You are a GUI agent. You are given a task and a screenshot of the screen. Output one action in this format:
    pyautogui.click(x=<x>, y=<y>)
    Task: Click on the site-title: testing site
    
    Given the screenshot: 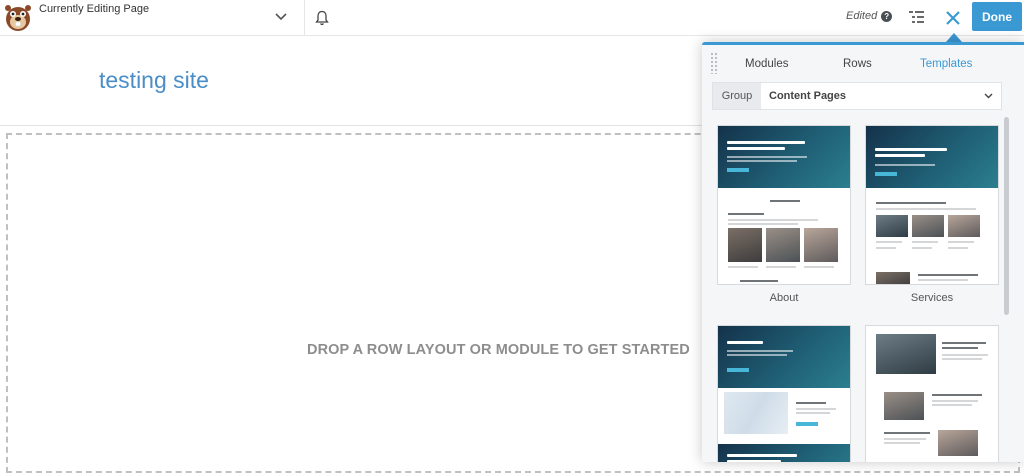 What is the action you would take?
    pyautogui.click(x=154, y=80)
    